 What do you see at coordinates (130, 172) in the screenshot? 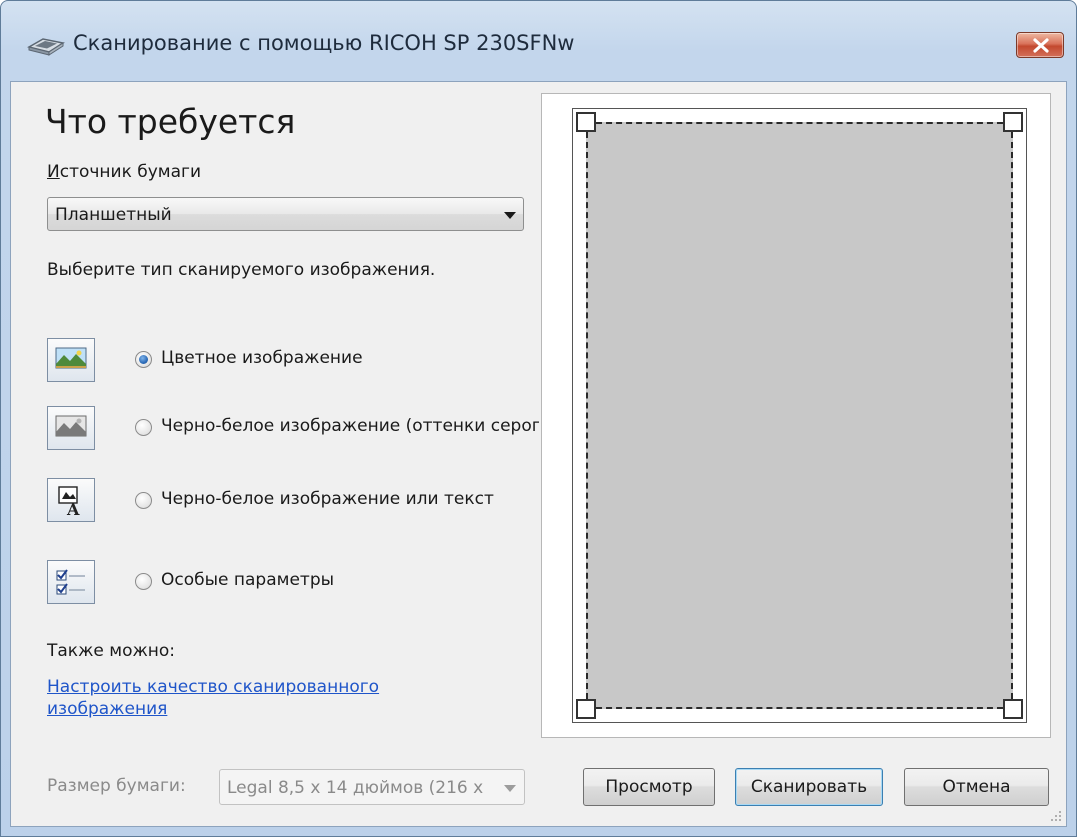
I see `paper-source-label-text: сточник бумаги` at bounding box center [130, 172].